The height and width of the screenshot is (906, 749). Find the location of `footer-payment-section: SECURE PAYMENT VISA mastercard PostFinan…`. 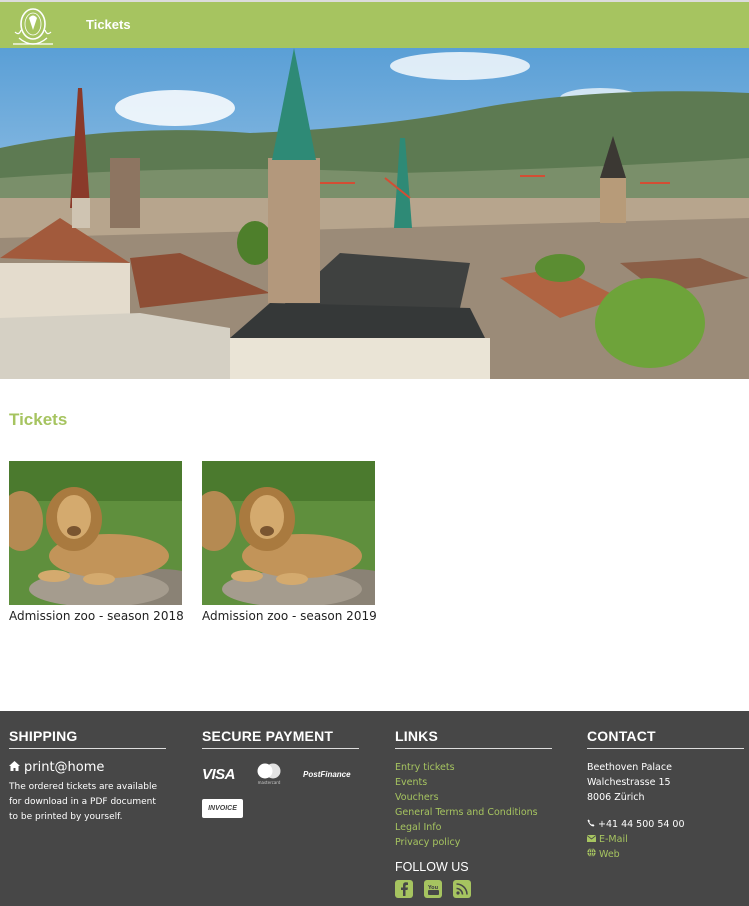

footer-payment-section: SECURE PAYMENT VISA mastercard PostFinan… is located at coordinates (280, 773).